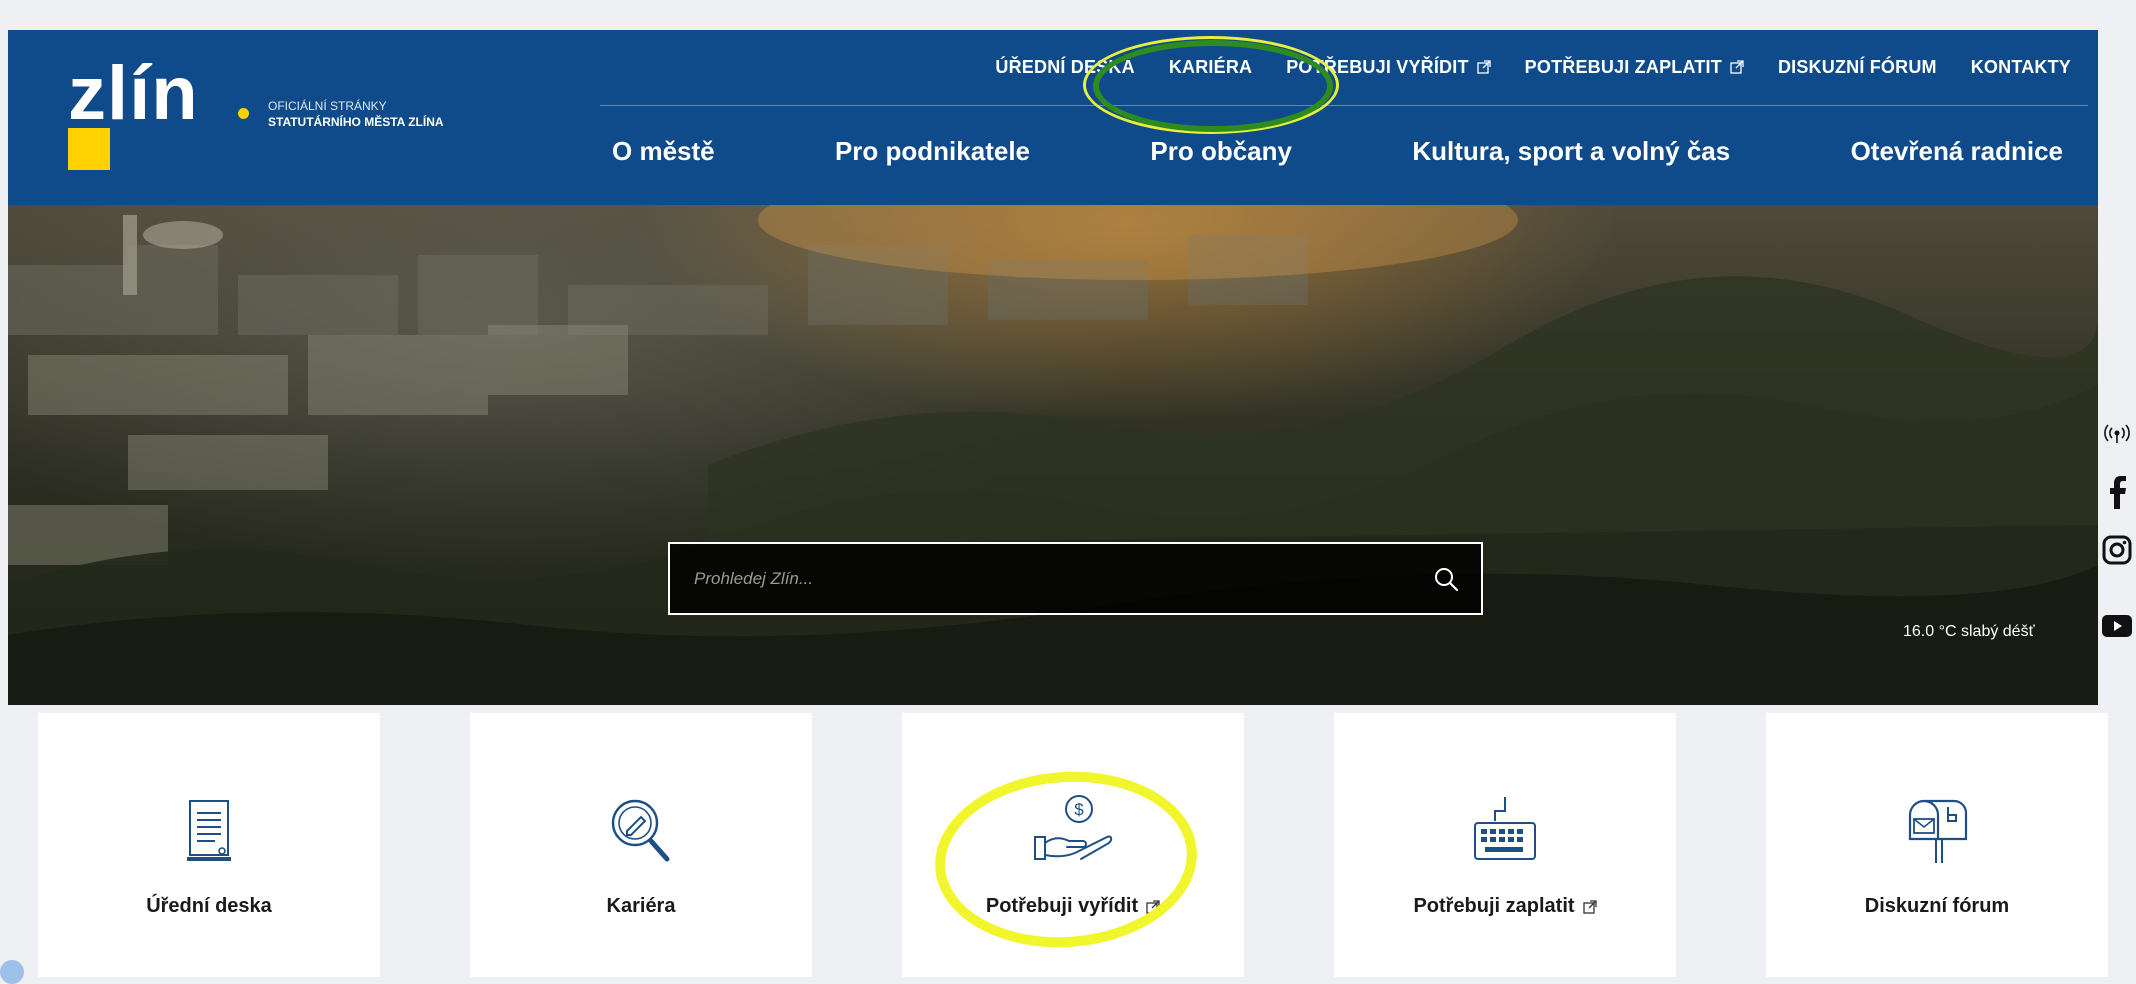  I want to click on instagram-link, so click(2117, 550).